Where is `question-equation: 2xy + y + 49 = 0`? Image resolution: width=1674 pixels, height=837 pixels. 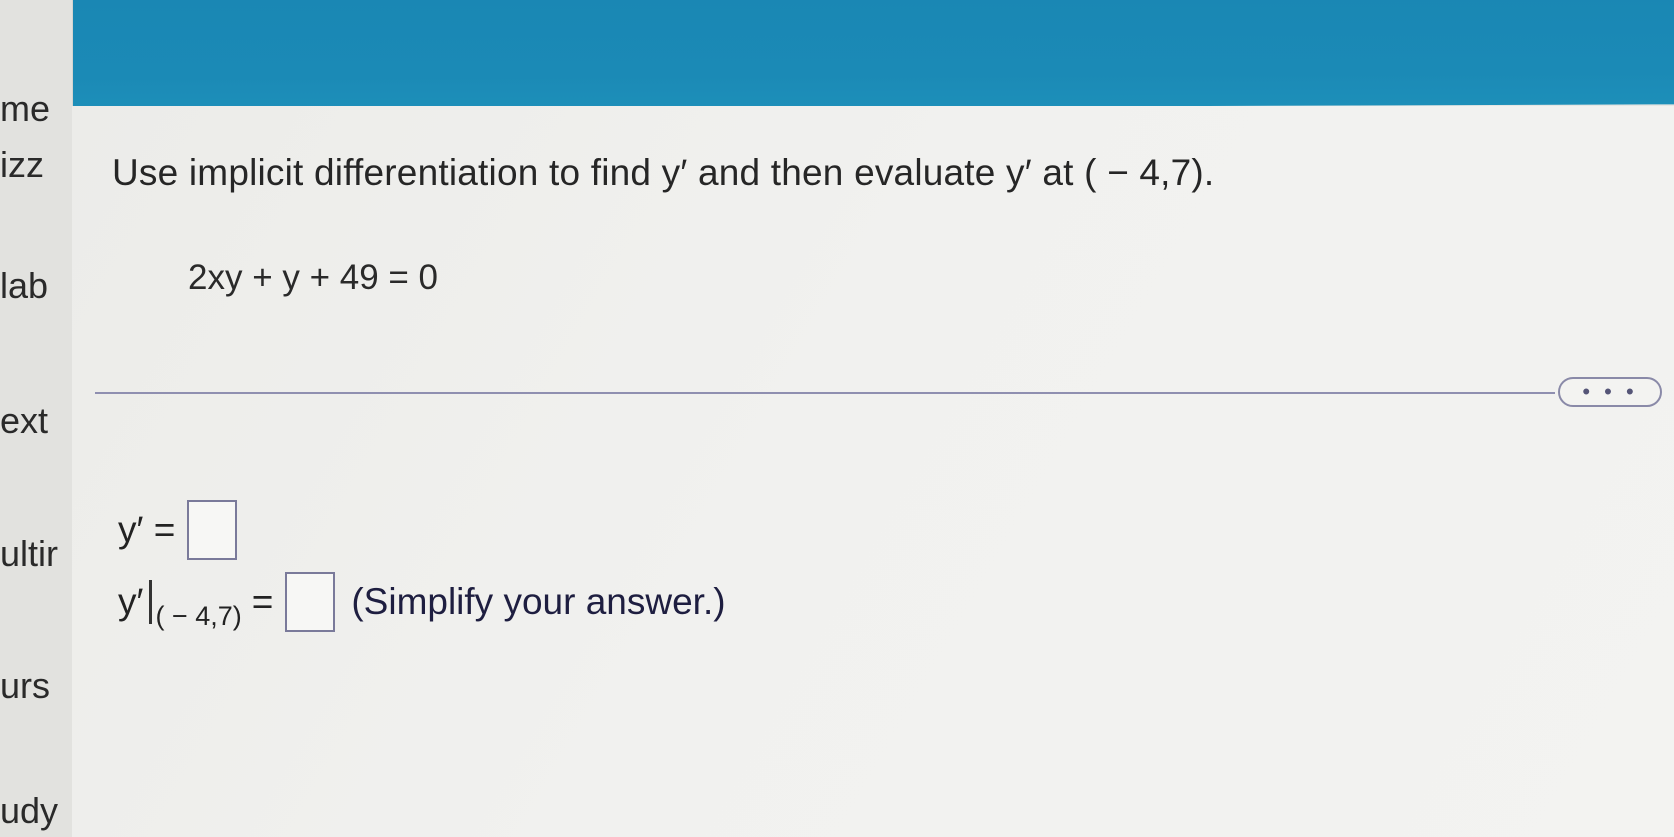
question-equation: 2xy + y + 49 = 0 is located at coordinates (313, 277).